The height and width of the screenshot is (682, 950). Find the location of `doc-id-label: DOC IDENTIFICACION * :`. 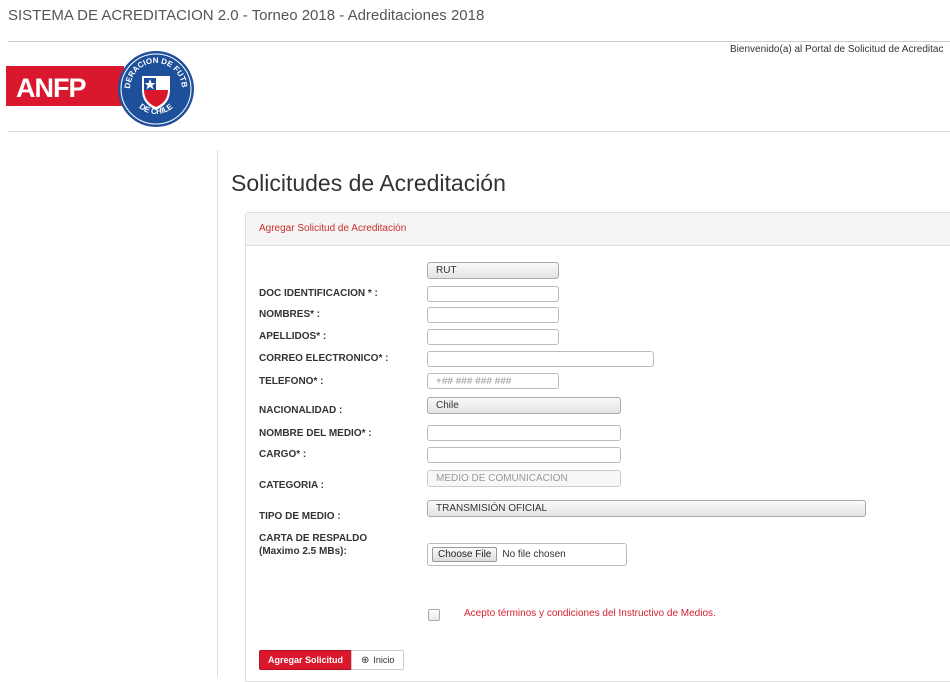

doc-id-label: DOC IDENTIFICACION * : is located at coordinates (318, 293).